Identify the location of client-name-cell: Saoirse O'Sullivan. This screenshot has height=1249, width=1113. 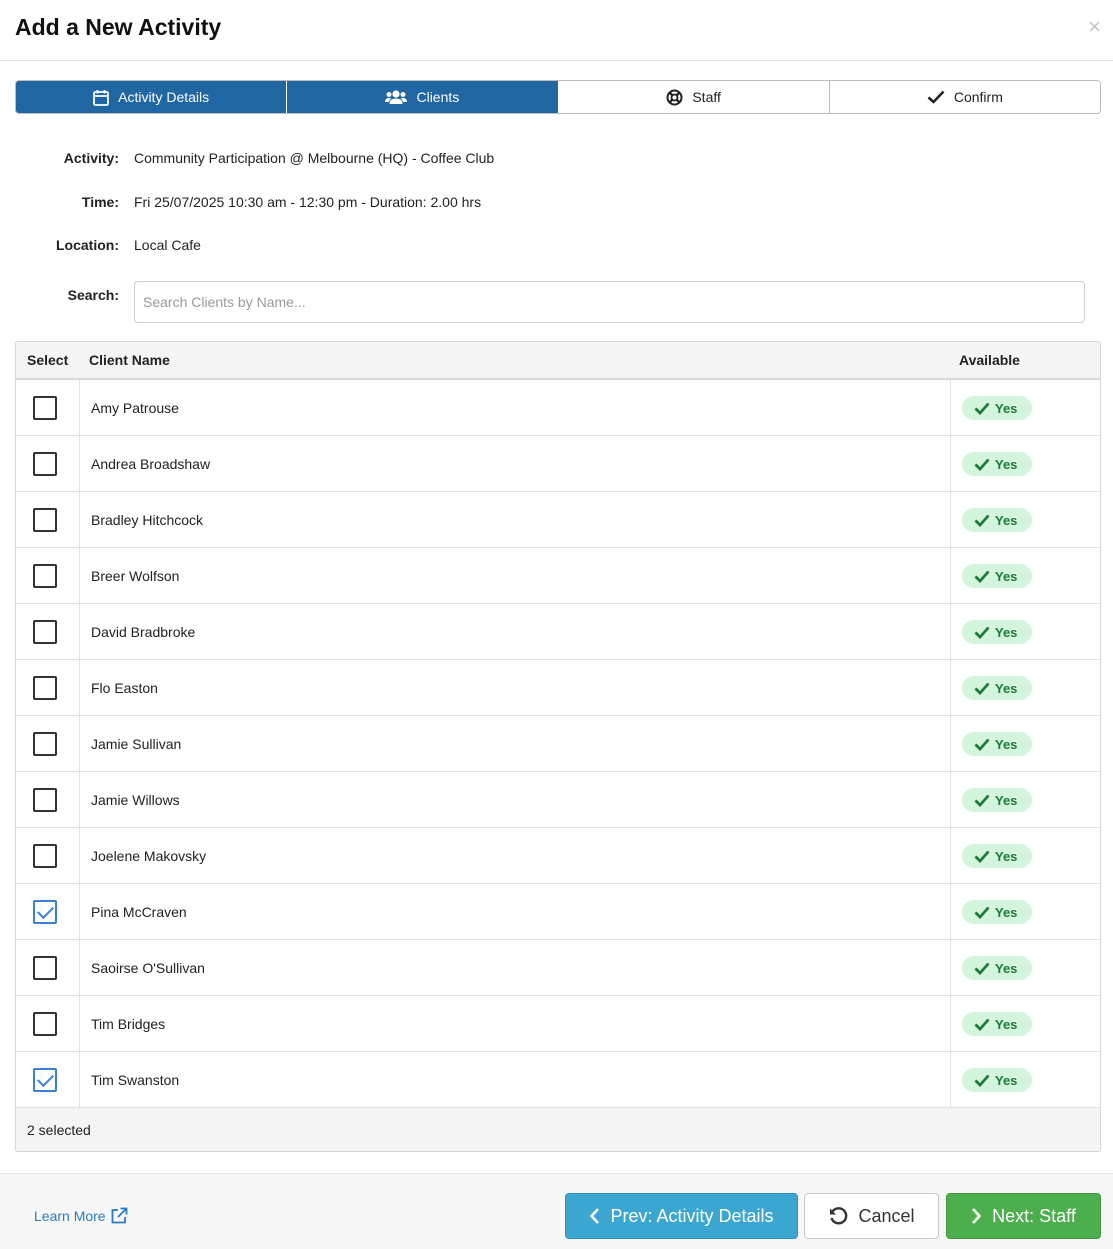
(515, 967).